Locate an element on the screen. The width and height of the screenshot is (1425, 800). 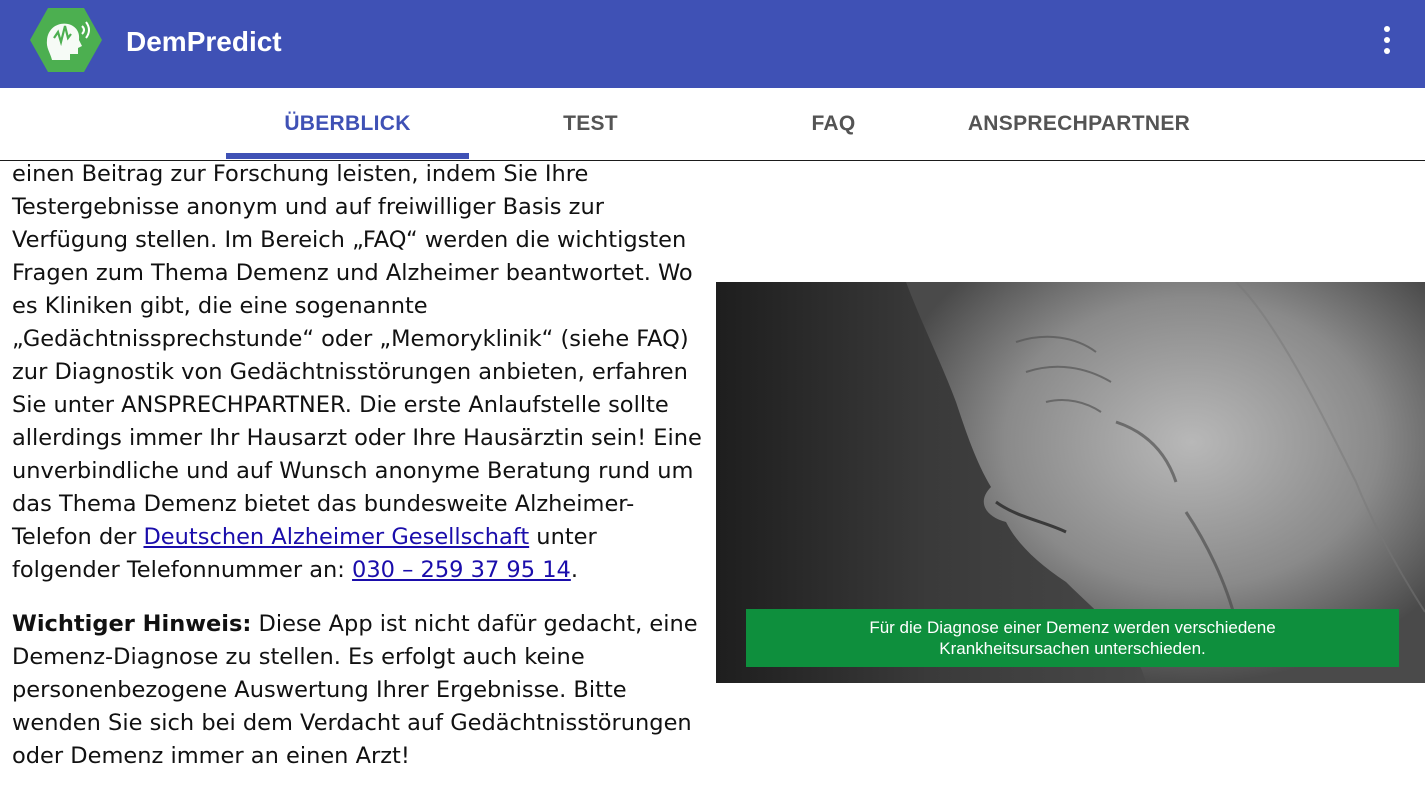
tab-ueberblick: ÜBERBLICK is located at coordinates (347, 124).